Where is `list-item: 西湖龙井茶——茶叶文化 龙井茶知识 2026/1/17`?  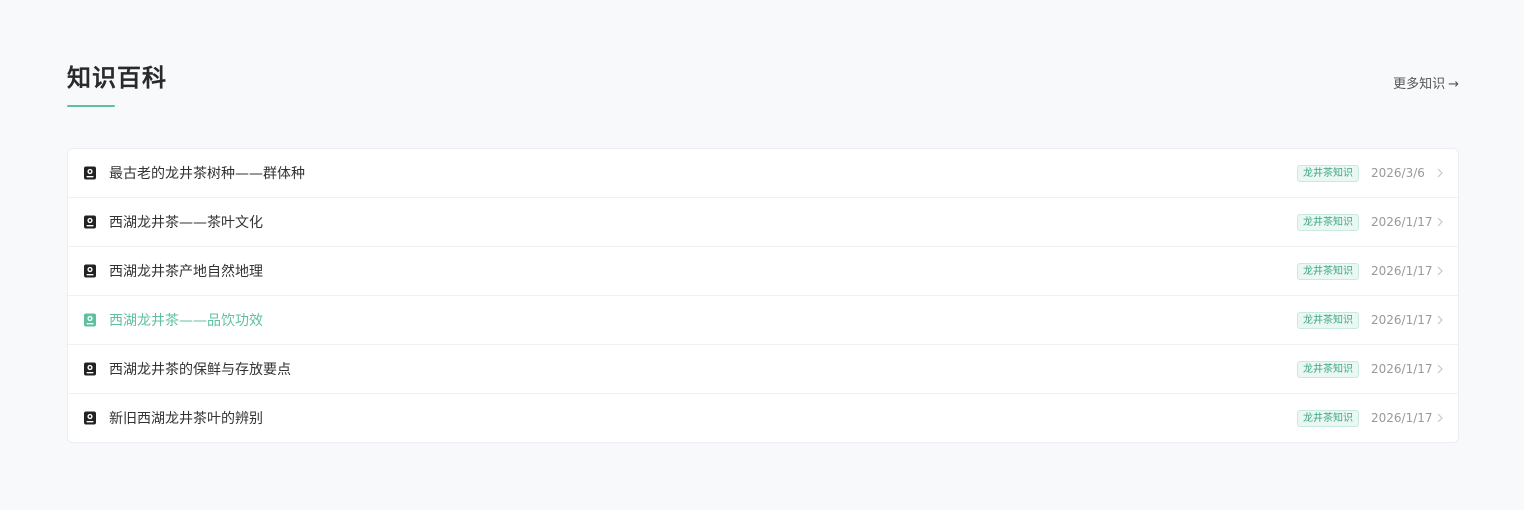 list-item: 西湖龙井茶——茶叶文化 龙井茶知识 2026/1/17 is located at coordinates (763, 222).